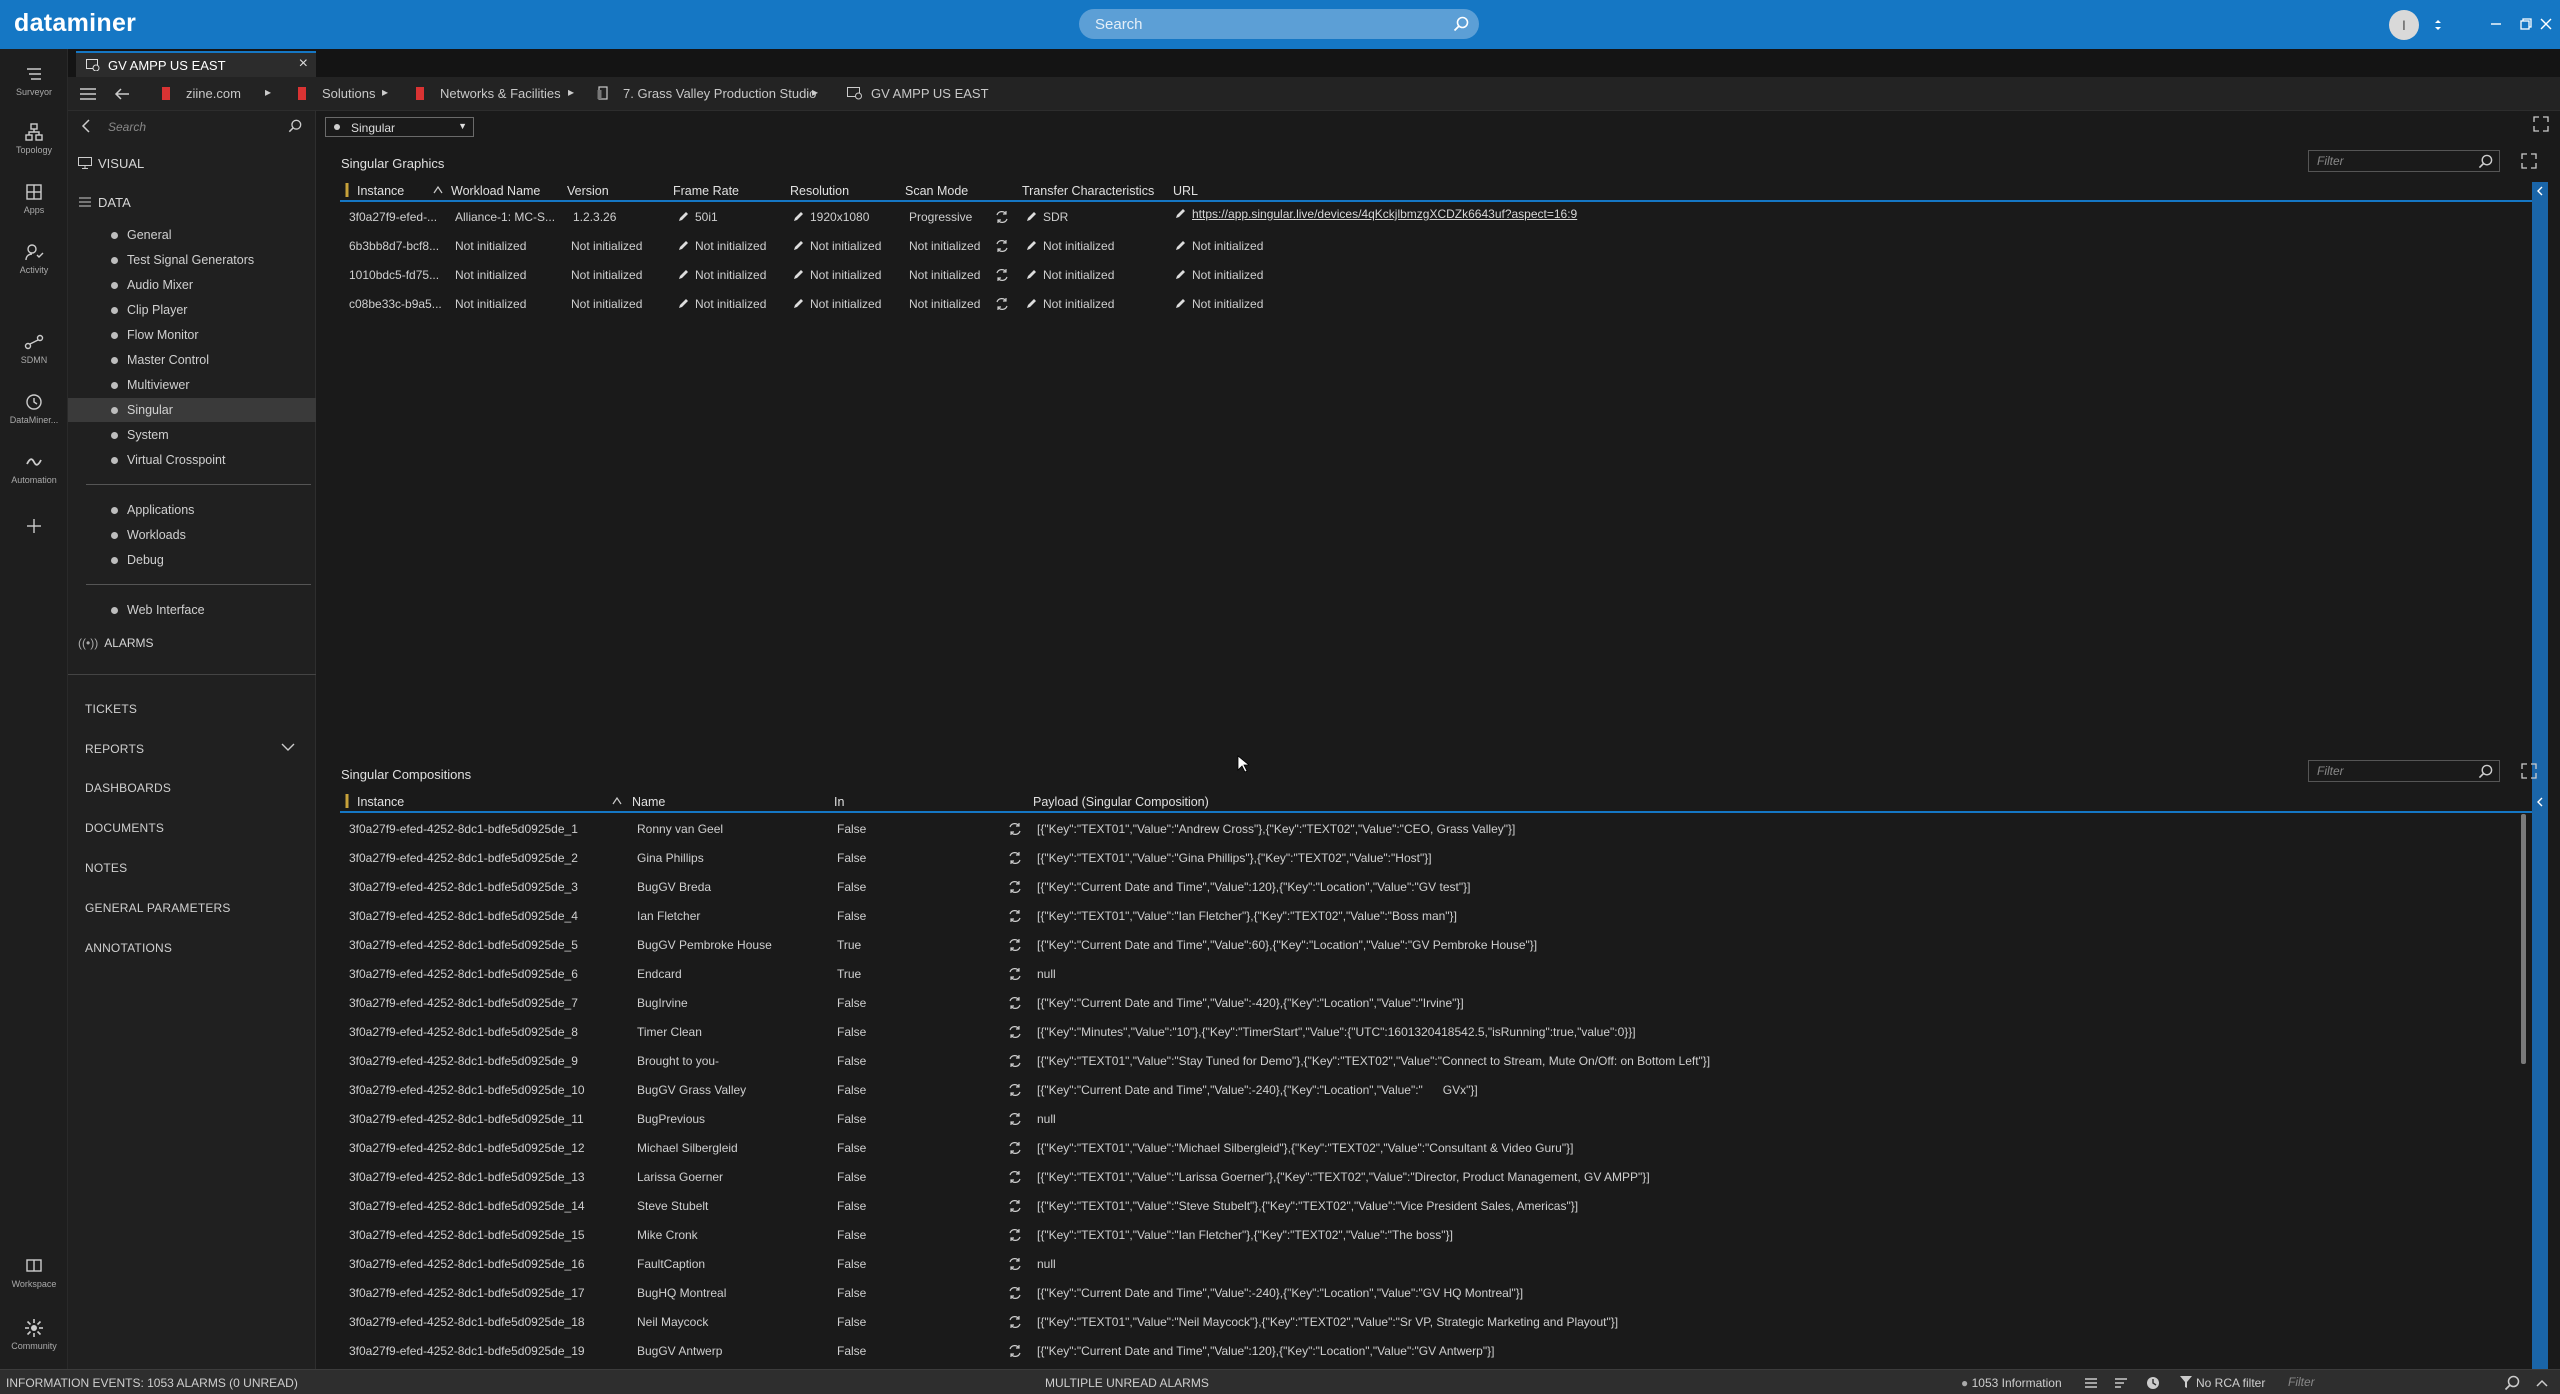  Describe the element at coordinates (495, 191) in the screenshot. I see `graphics-header-workload: Workload Name` at that location.